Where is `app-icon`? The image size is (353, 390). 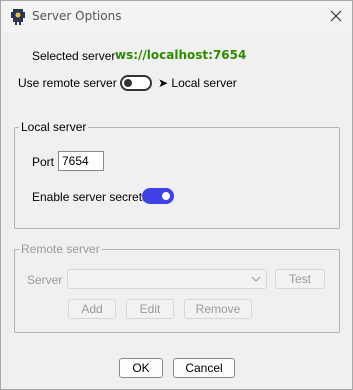
app-icon is located at coordinates (18, 17).